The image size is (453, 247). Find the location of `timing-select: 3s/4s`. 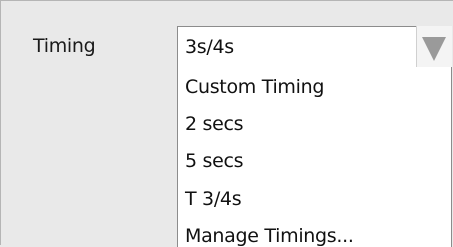

timing-select: 3s/4s is located at coordinates (314, 47).